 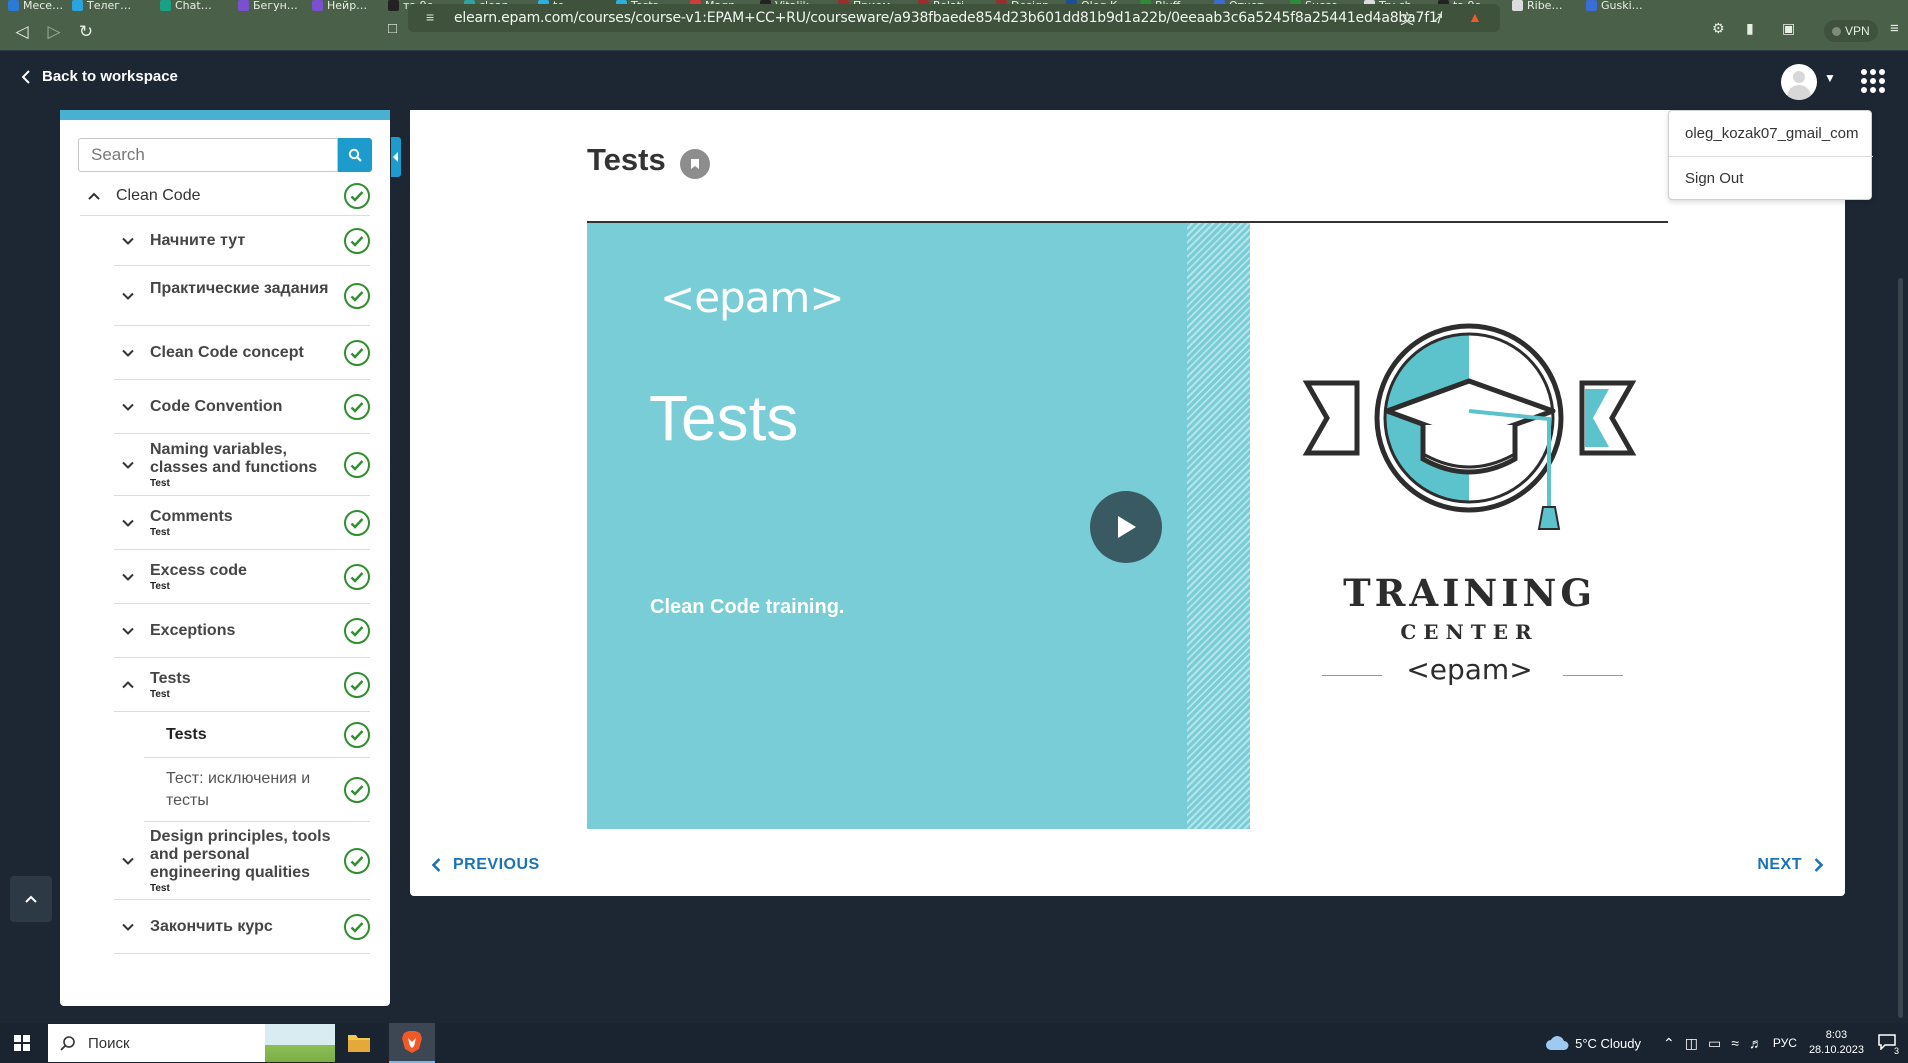 I want to click on play-button, so click(x=1126, y=527).